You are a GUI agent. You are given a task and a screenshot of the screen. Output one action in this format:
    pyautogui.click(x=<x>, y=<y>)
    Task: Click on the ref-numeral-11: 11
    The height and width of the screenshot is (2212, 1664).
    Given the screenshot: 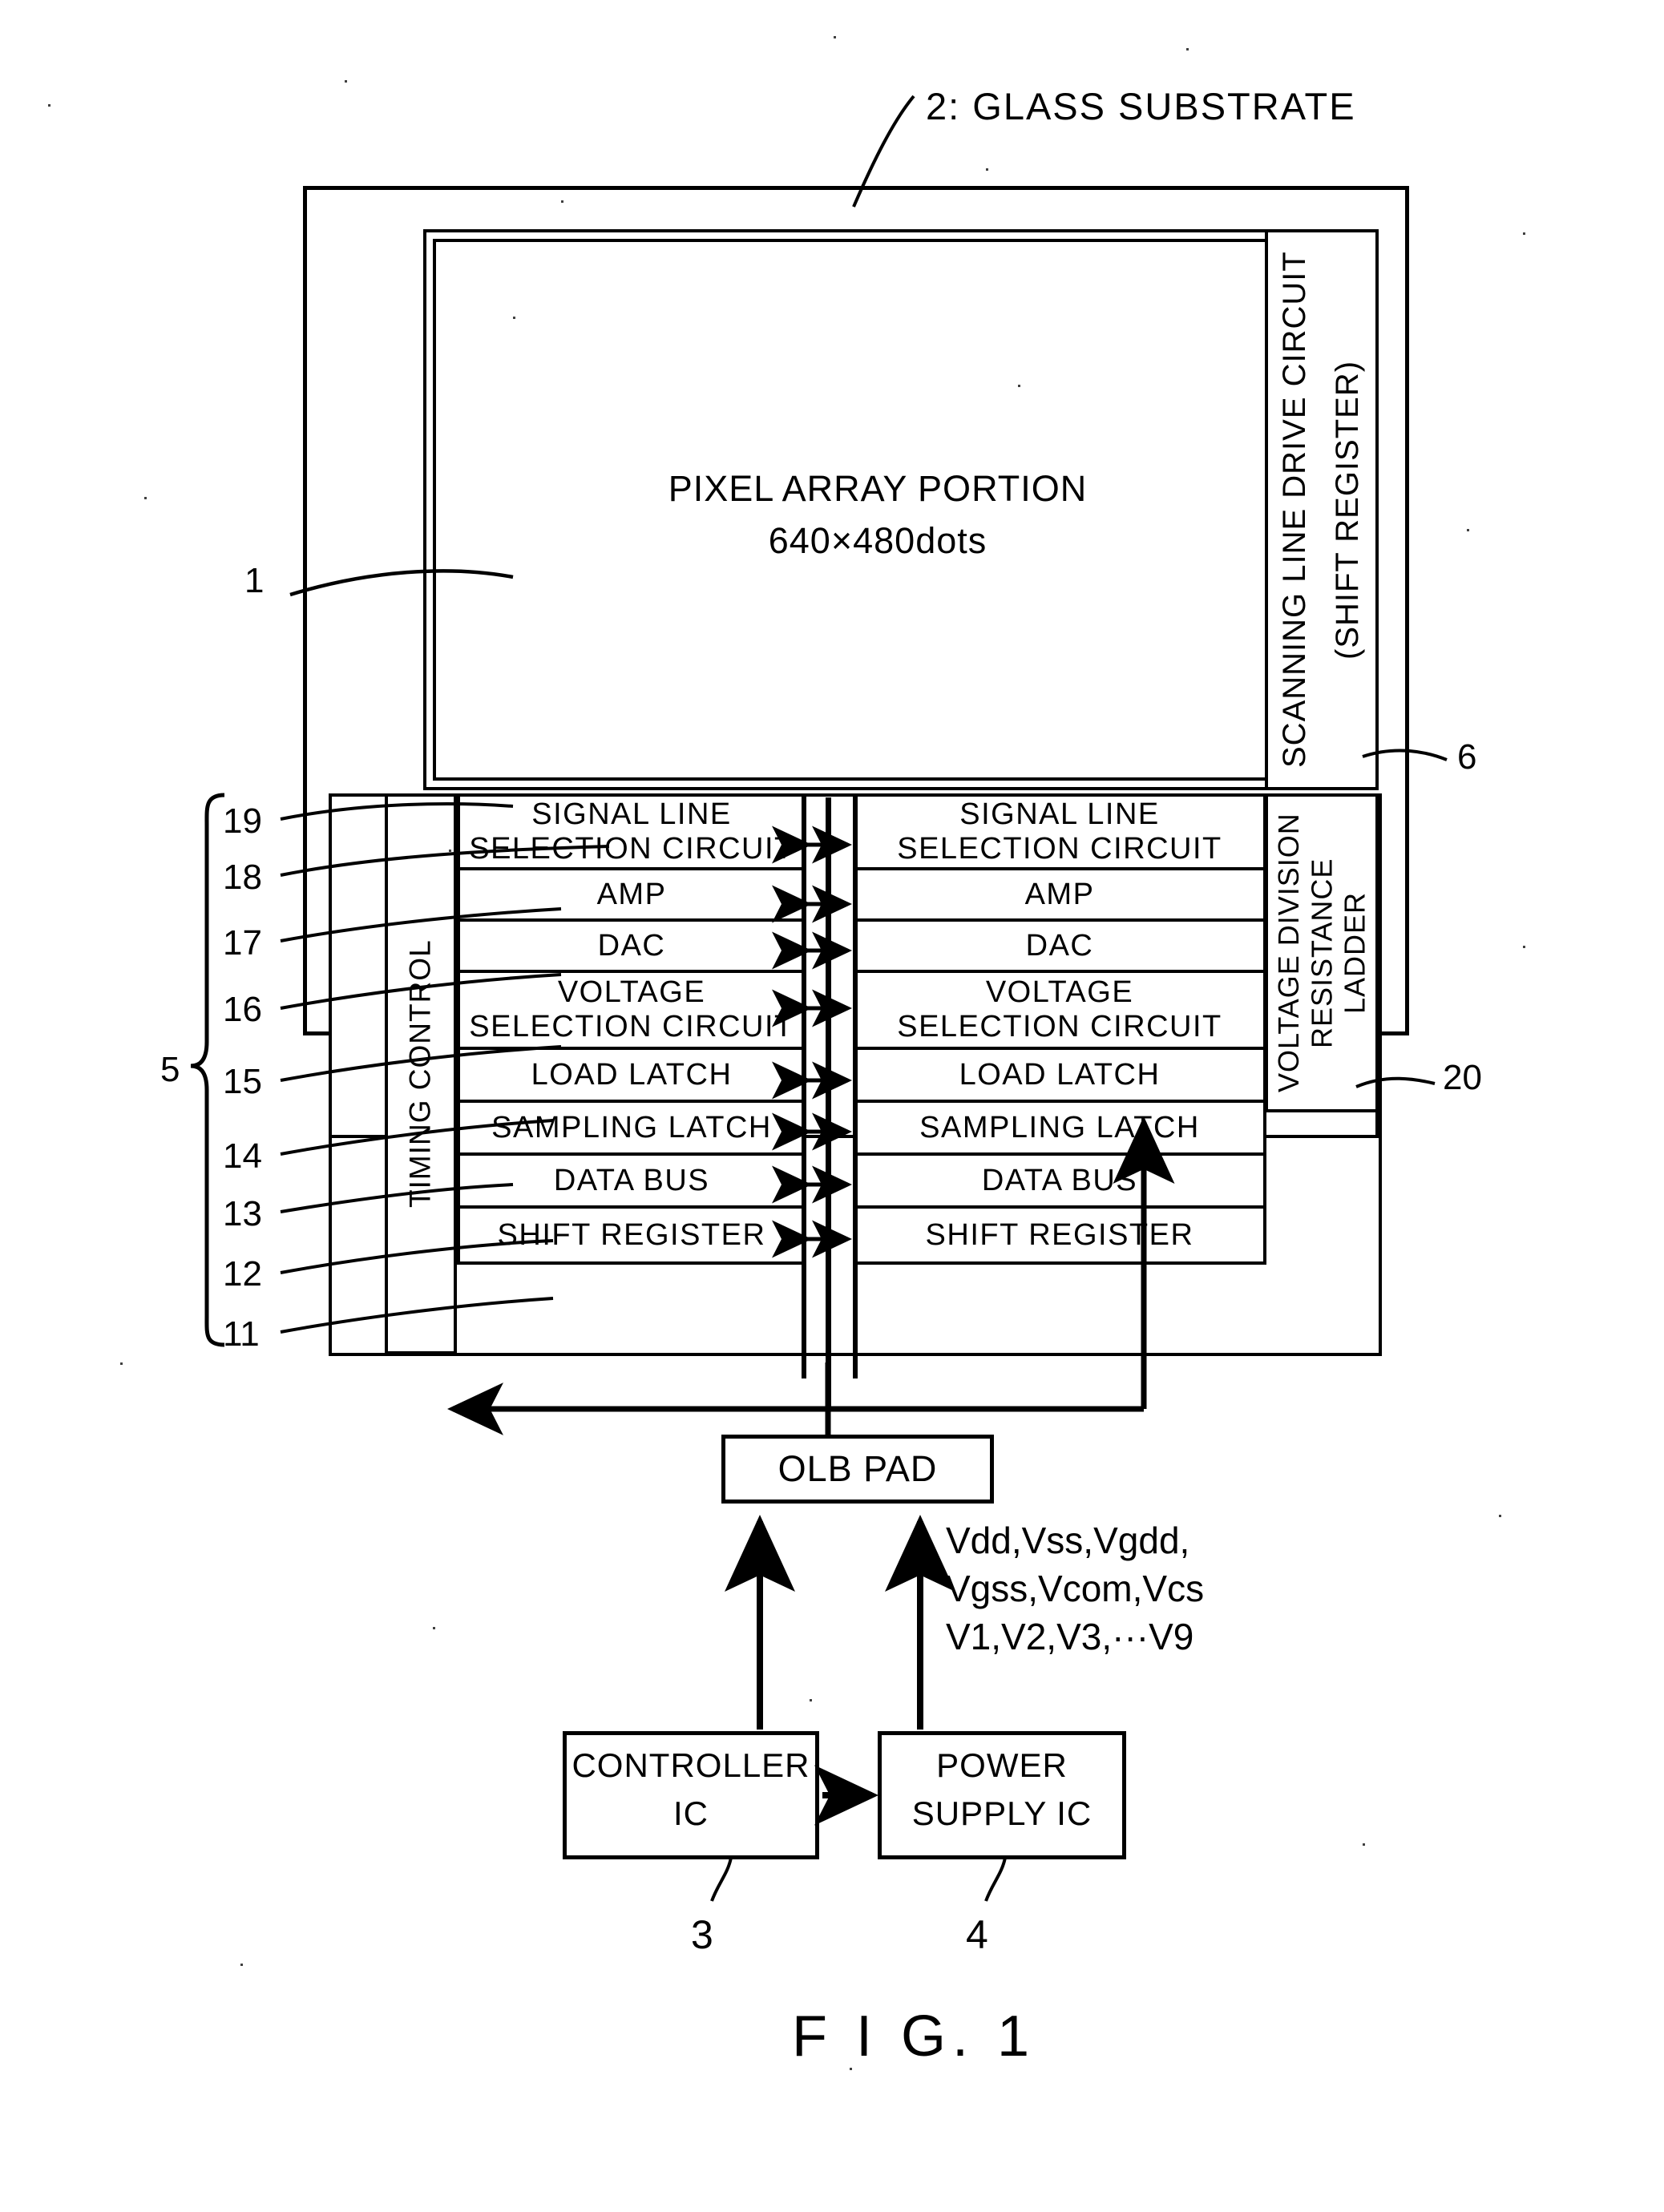 What is the action you would take?
    pyautogui.click(x=241, y=1334)
    